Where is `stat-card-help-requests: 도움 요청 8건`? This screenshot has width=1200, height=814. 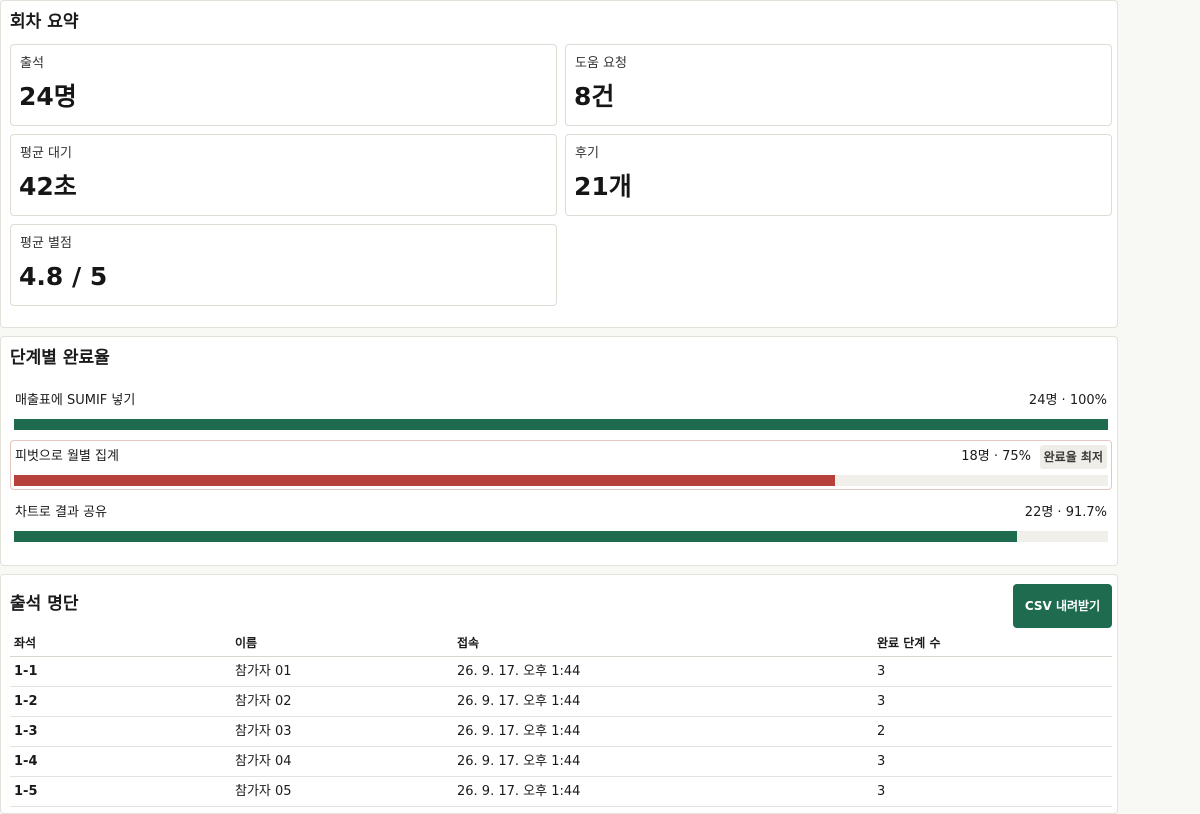 stat-card-help-requests: 도움 요청 8건 is located at coordinates (838, 85).